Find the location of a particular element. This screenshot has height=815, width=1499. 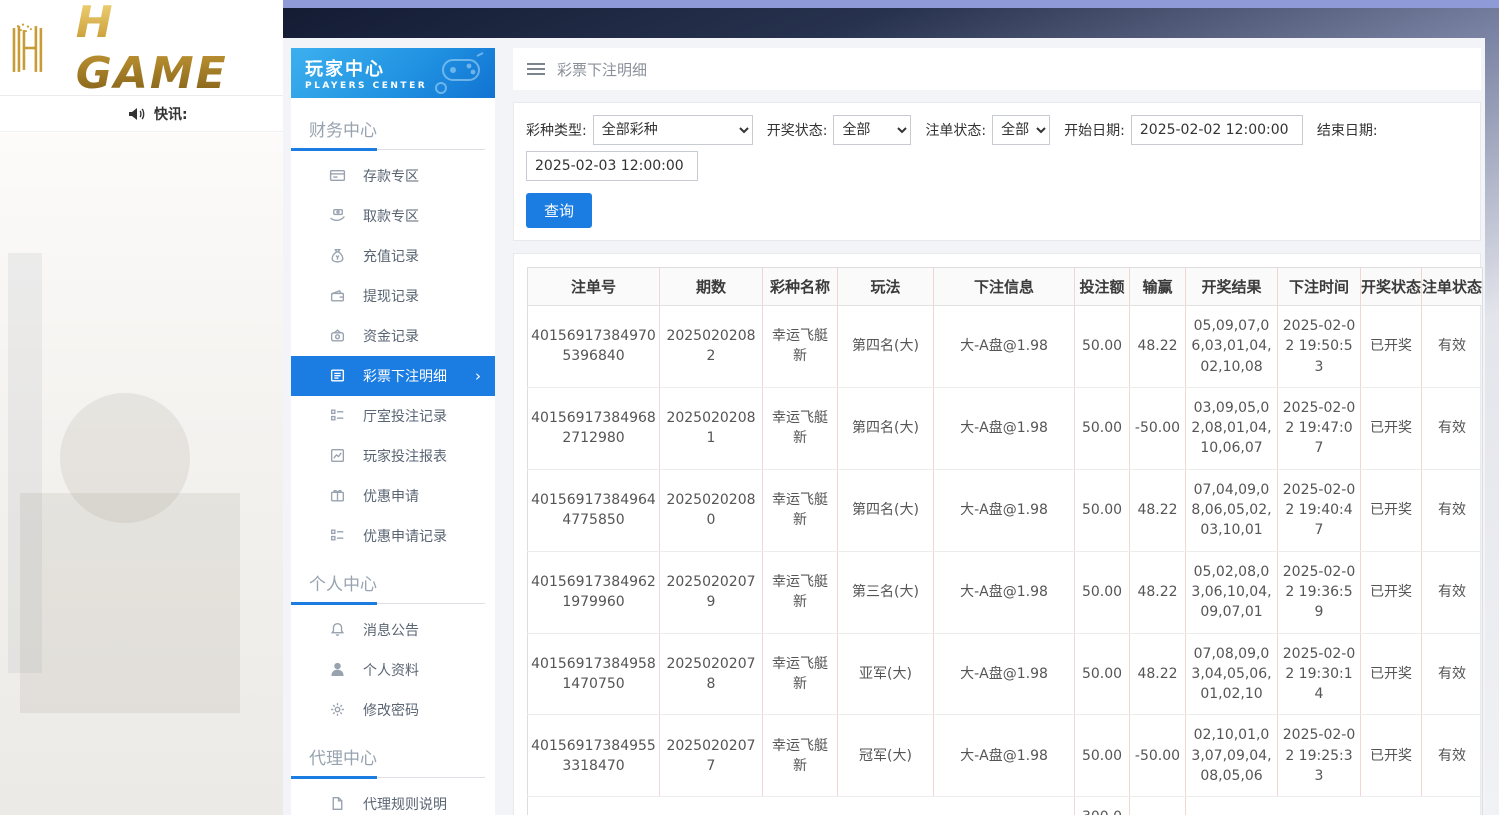

sidebar-item: 充值记录 is located at coordinates (393, 256).